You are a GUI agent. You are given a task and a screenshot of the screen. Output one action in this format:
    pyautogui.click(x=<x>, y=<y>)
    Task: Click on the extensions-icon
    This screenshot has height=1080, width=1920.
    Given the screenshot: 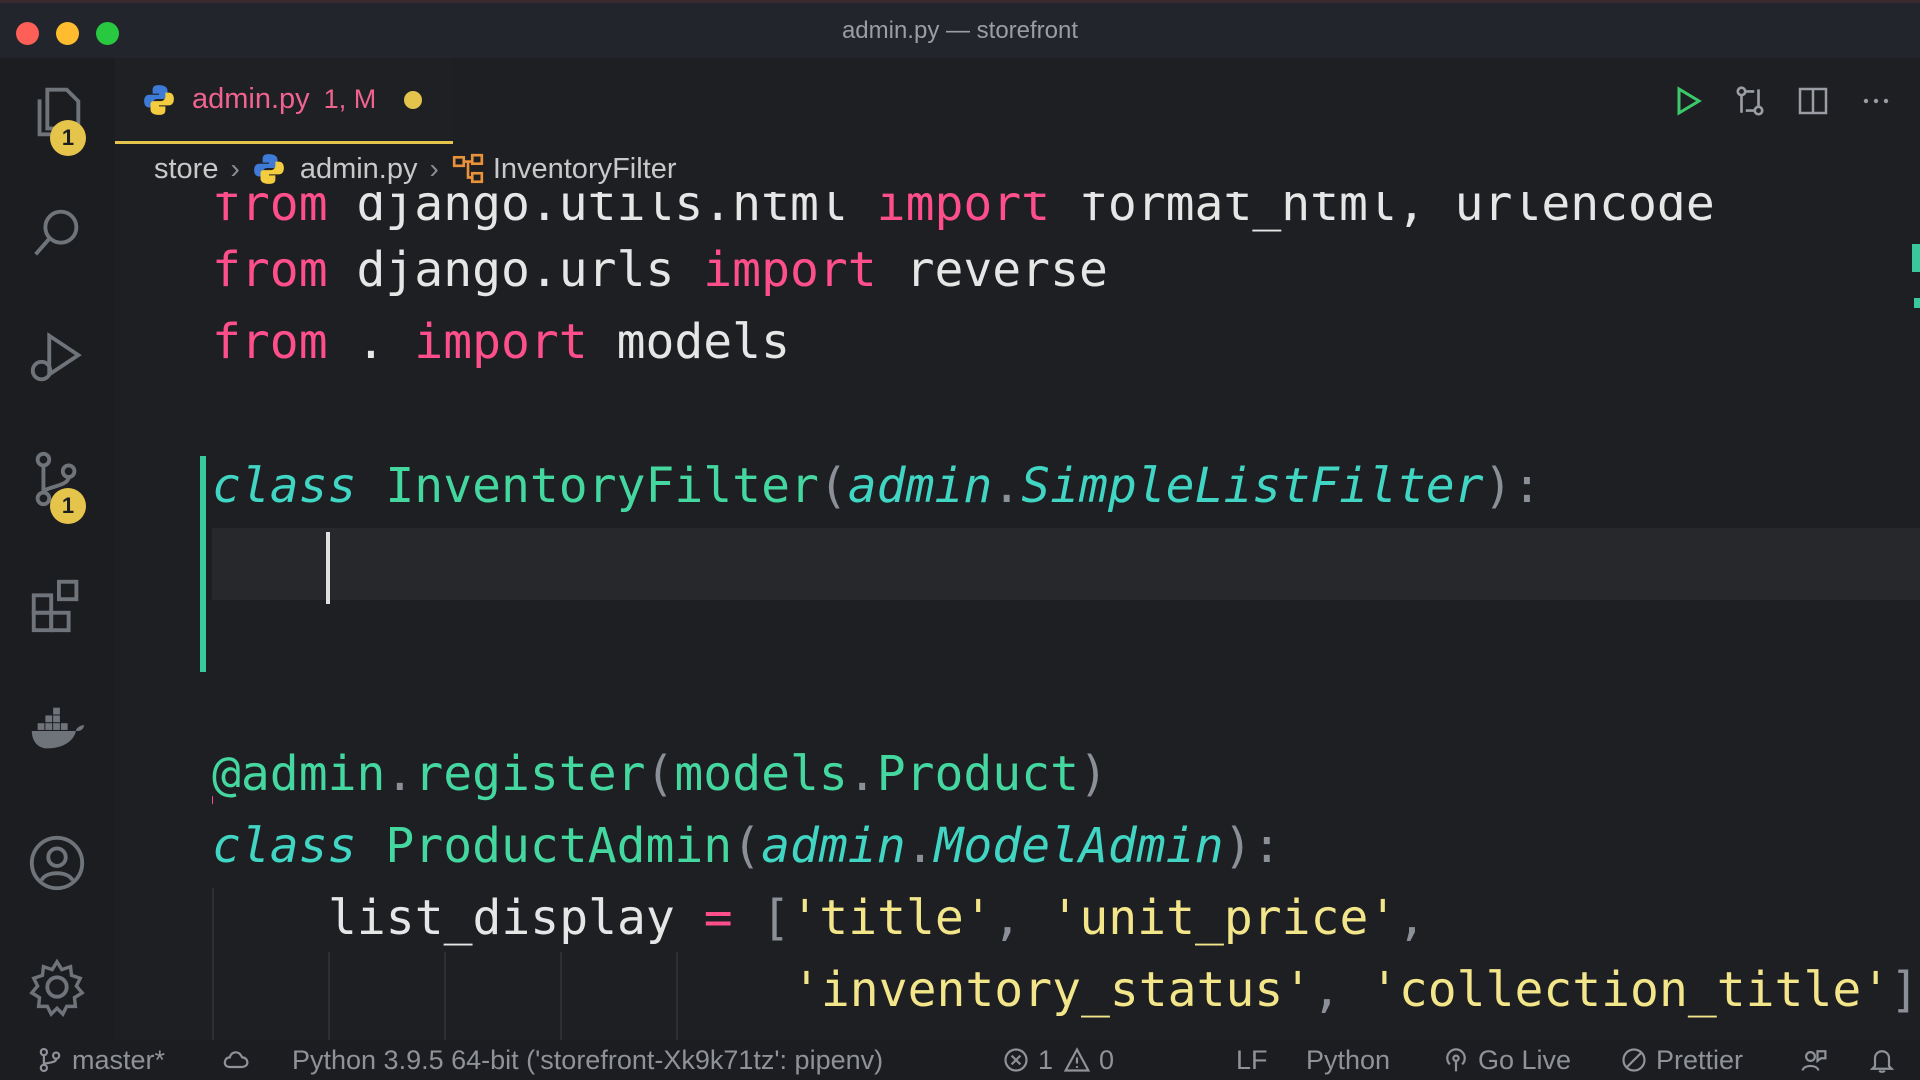 What is the action you would take?
    pyautogui.click(x=55, y=606)
    